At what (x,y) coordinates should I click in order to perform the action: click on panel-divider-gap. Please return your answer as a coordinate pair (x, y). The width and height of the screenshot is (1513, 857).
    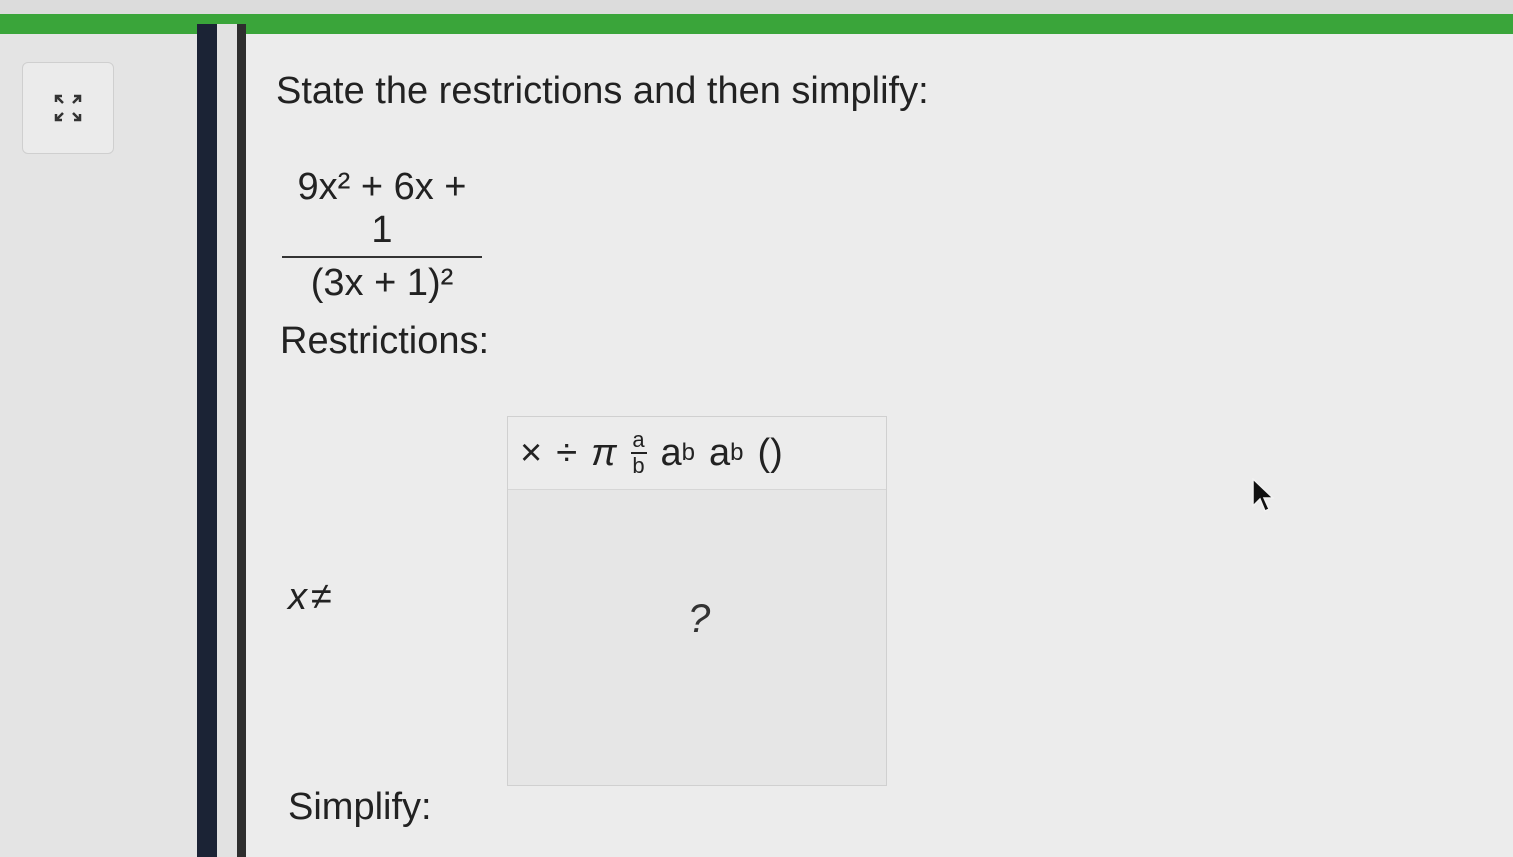
    Looking at the image, I should click on (227, 440).